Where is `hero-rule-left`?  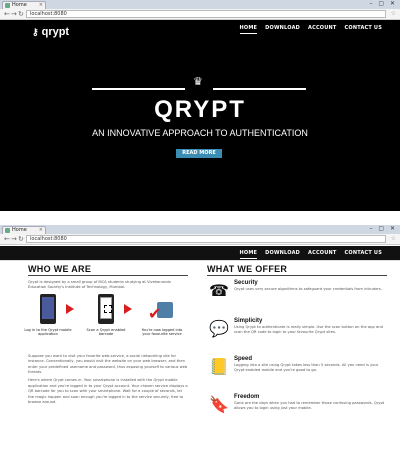 hero-rule-left is located at coordinates (138, 89).